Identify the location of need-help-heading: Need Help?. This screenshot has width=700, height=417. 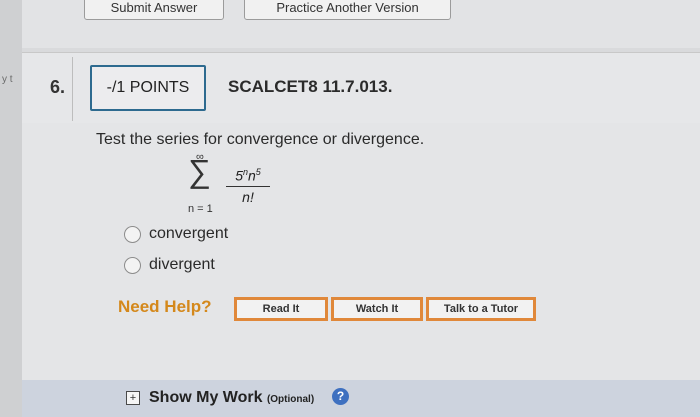
(165, 306).